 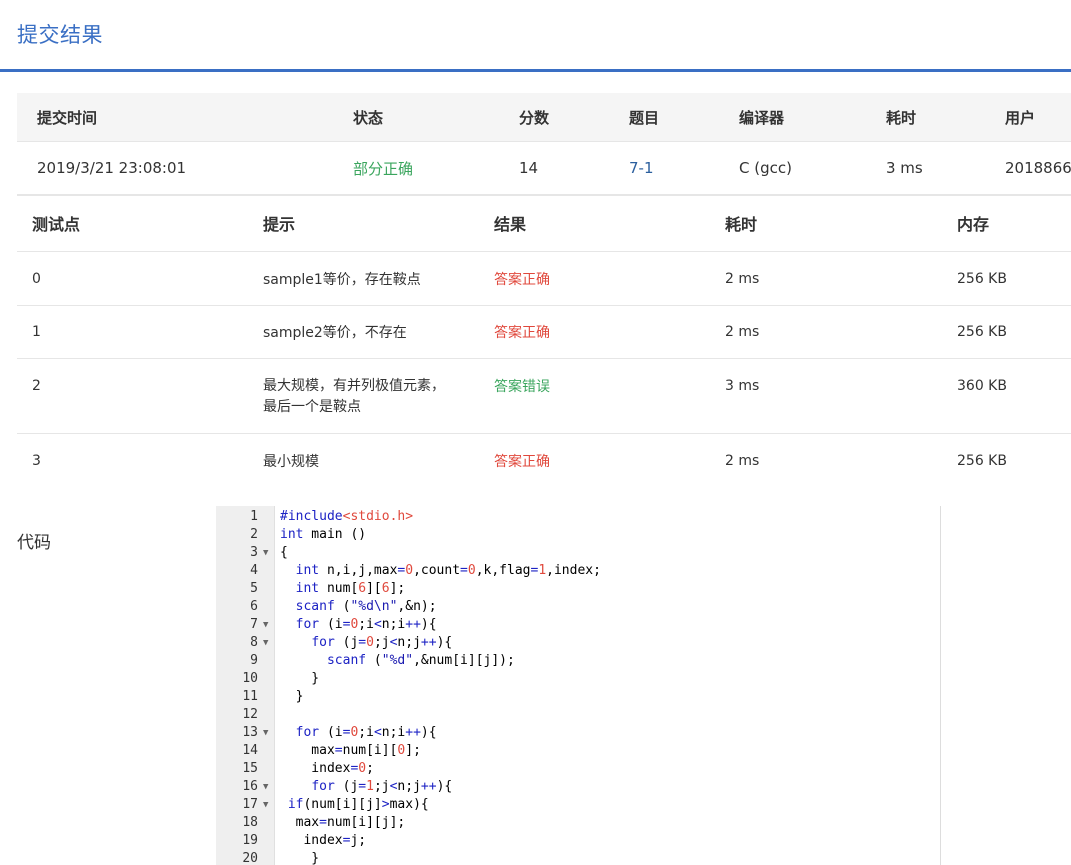 I want to click on code-text: {, so click(x=284, y=552).